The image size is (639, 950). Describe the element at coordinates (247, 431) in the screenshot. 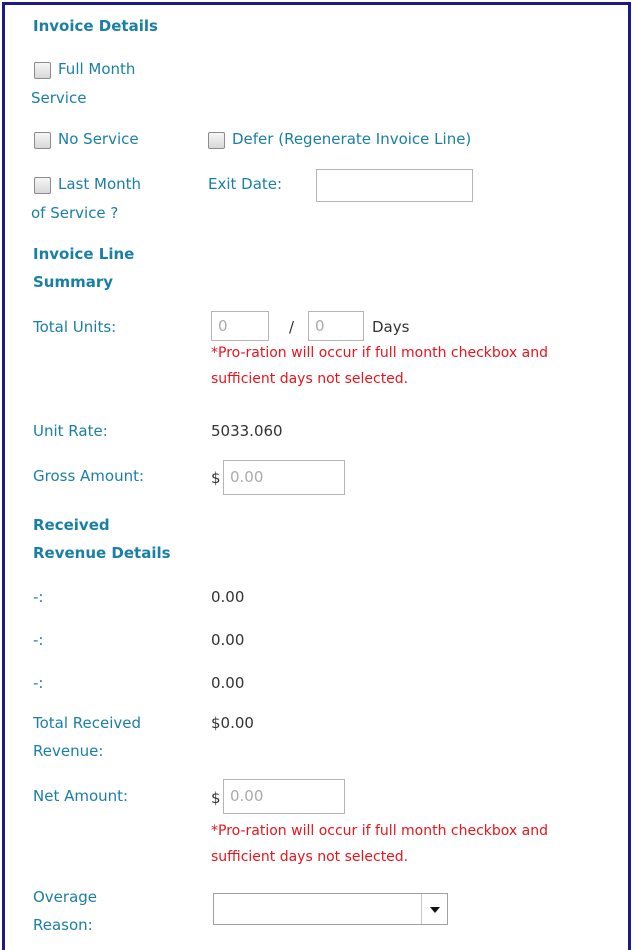

I see `unit-rate-value: 5033.060` at that location.